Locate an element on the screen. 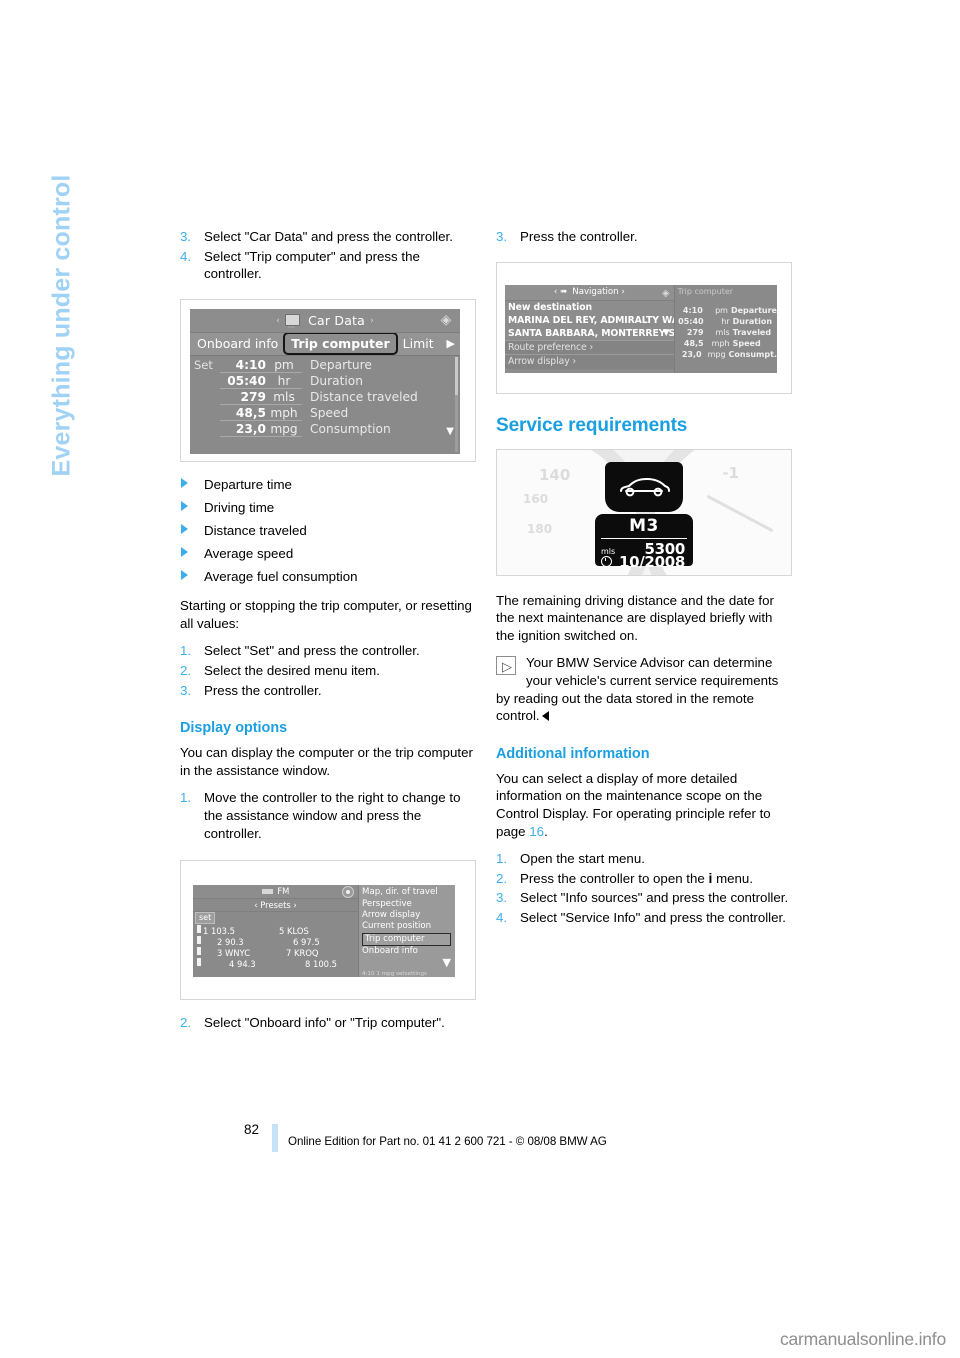 The width and height of the screenshot is (960, 1358). preset-row: 1 103.5 5 KLOS is located at coordinates (279, 930).